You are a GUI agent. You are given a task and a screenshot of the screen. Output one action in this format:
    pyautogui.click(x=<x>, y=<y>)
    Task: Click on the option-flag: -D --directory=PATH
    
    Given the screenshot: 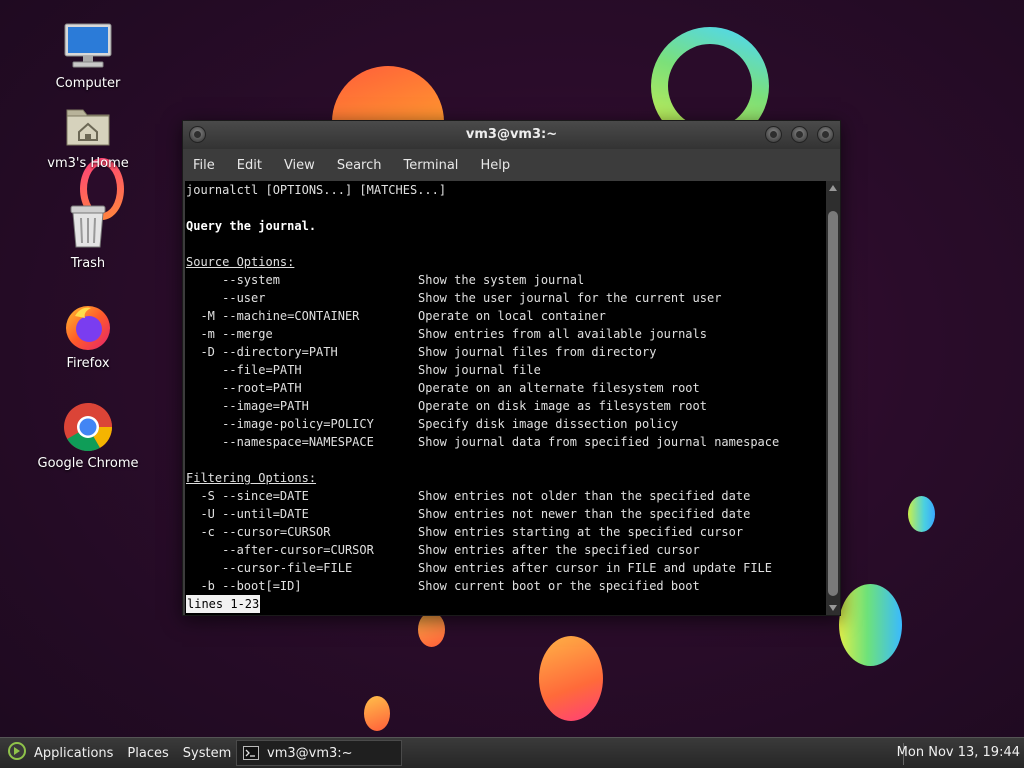 What is the action you would take?
    pyautogui.click(x=262, y=352)
    